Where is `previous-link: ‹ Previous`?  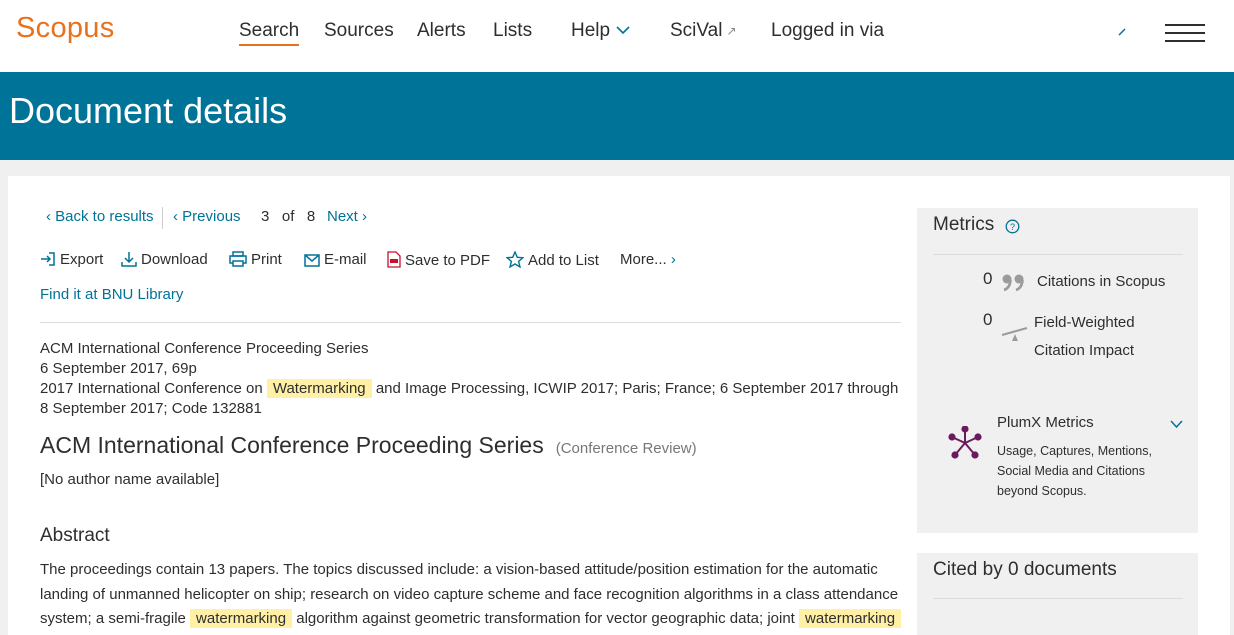 previous-link: ‹ Previous is located at coordinates (207, 216).